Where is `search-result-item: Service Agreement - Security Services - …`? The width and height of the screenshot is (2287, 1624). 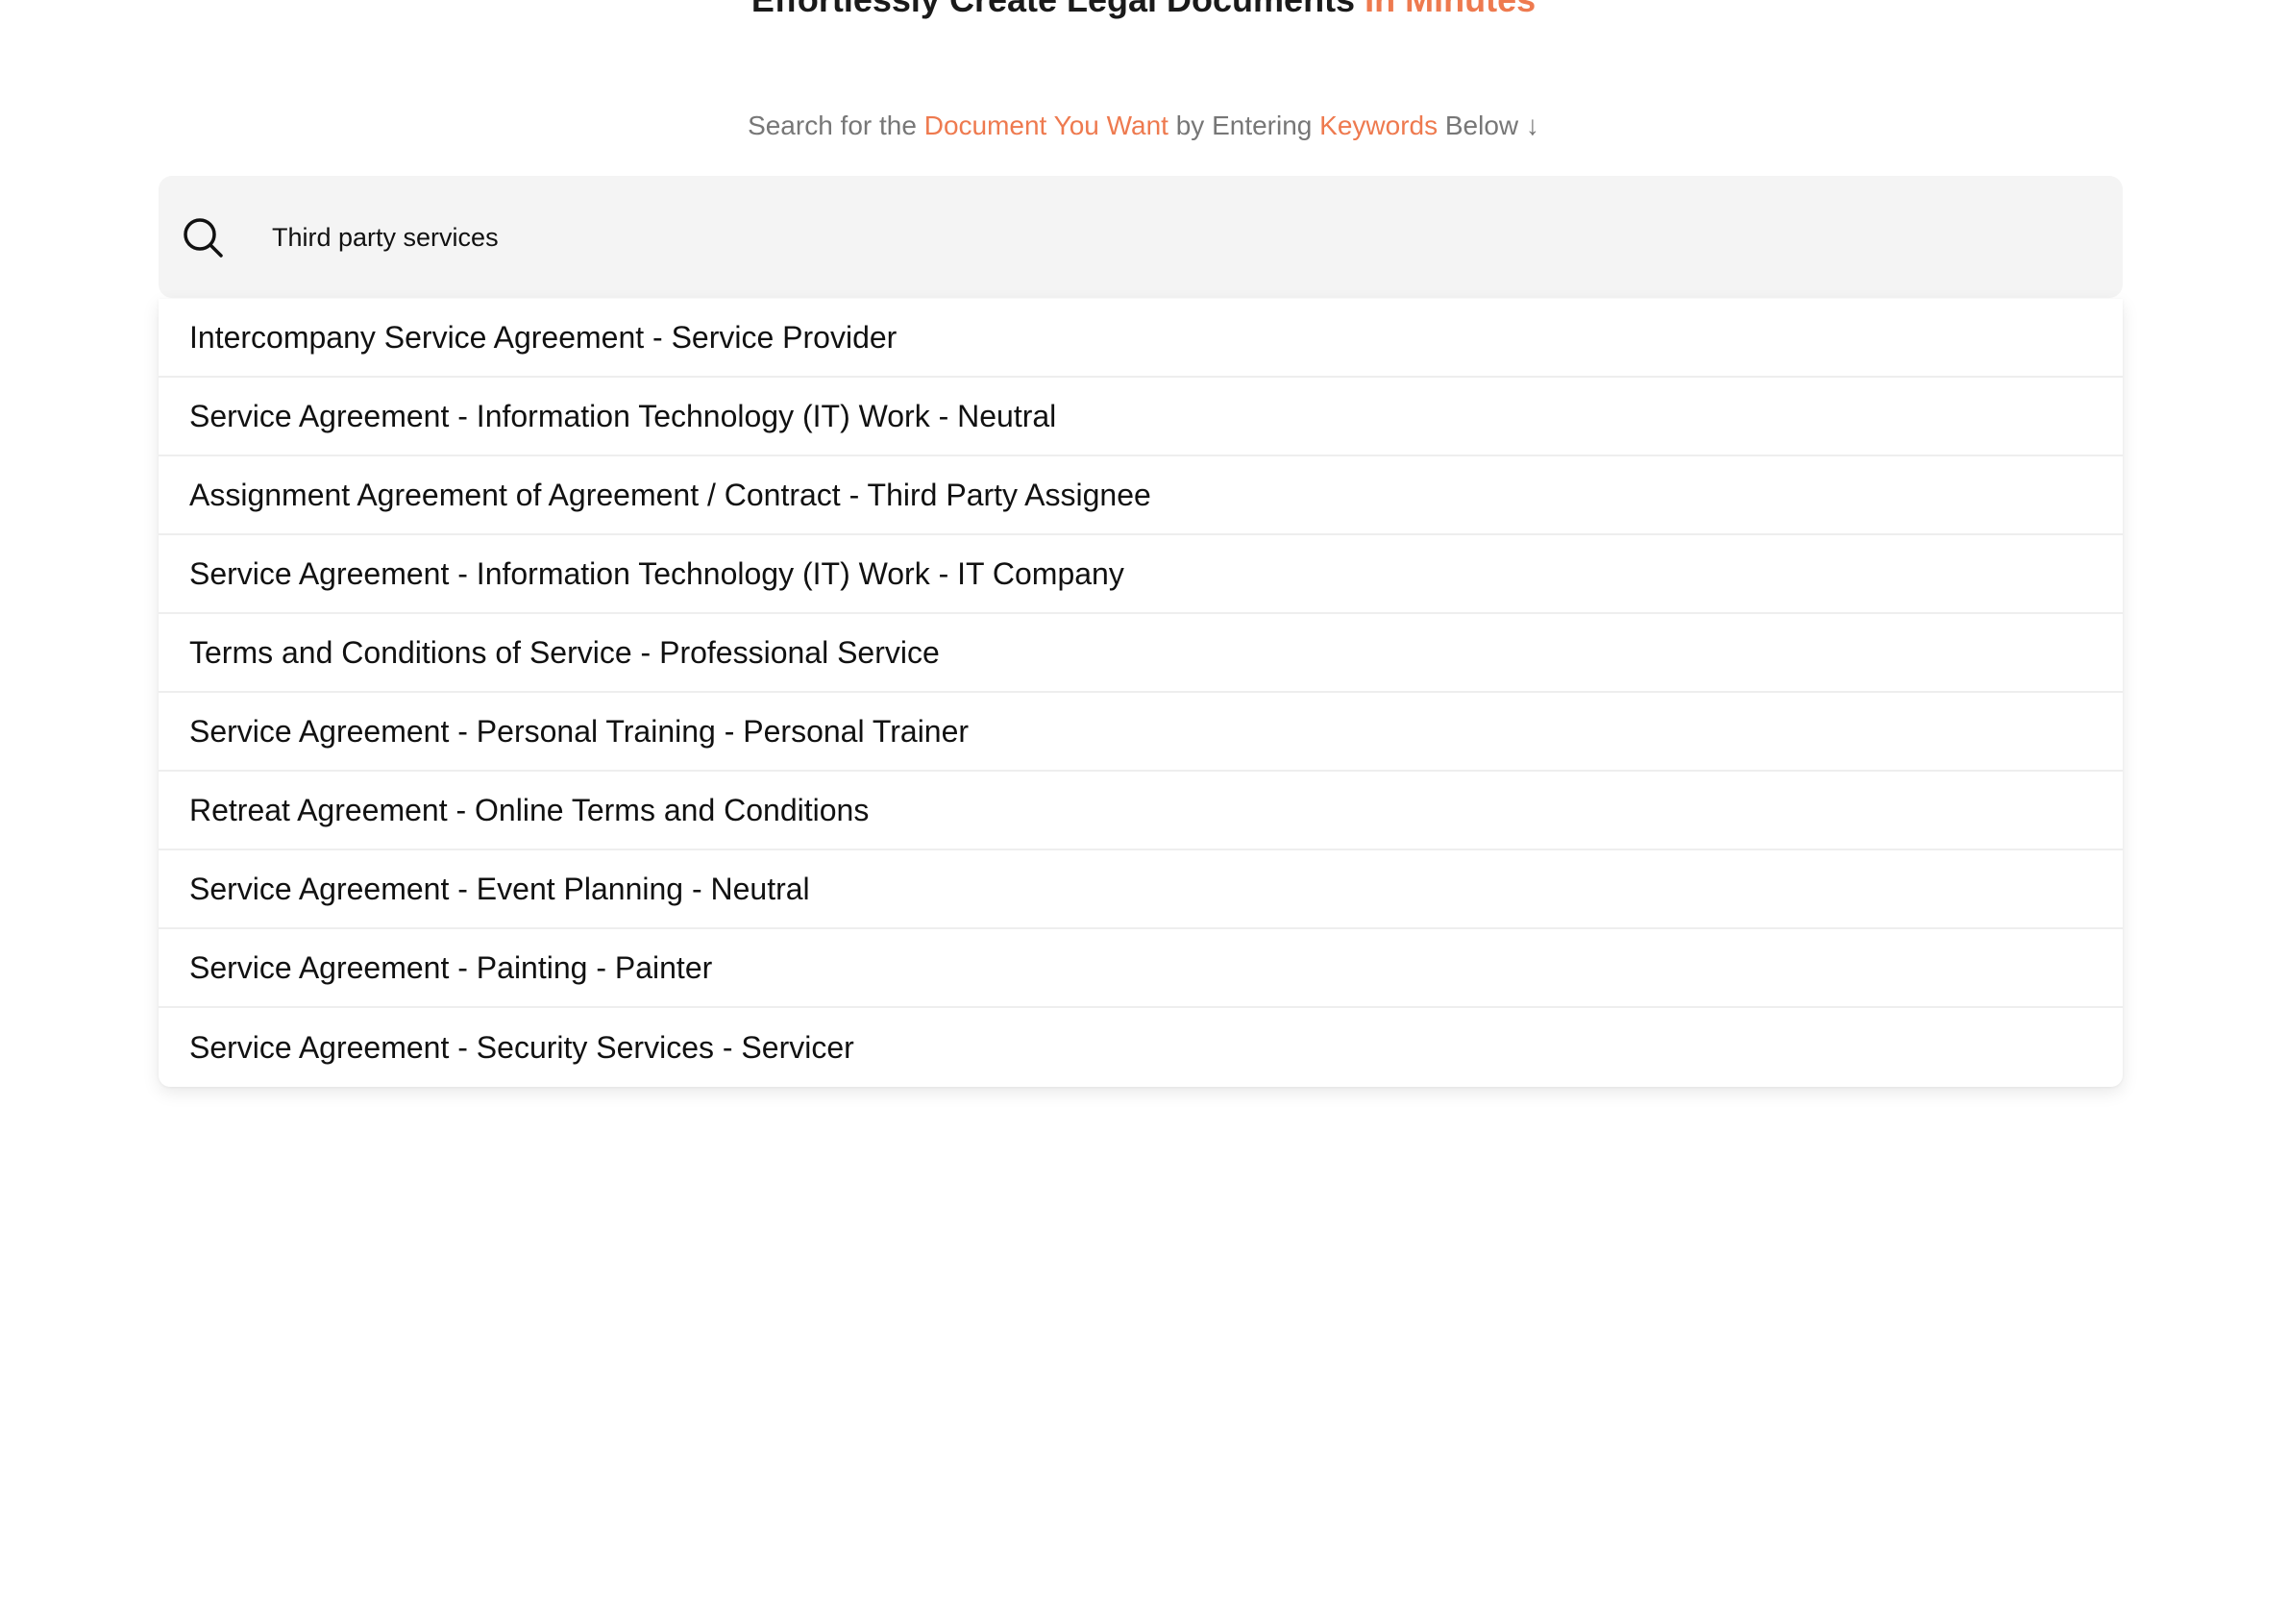
search-result-item: Service Agreement - Security Services - … is located at coordinates (1141, 1047).